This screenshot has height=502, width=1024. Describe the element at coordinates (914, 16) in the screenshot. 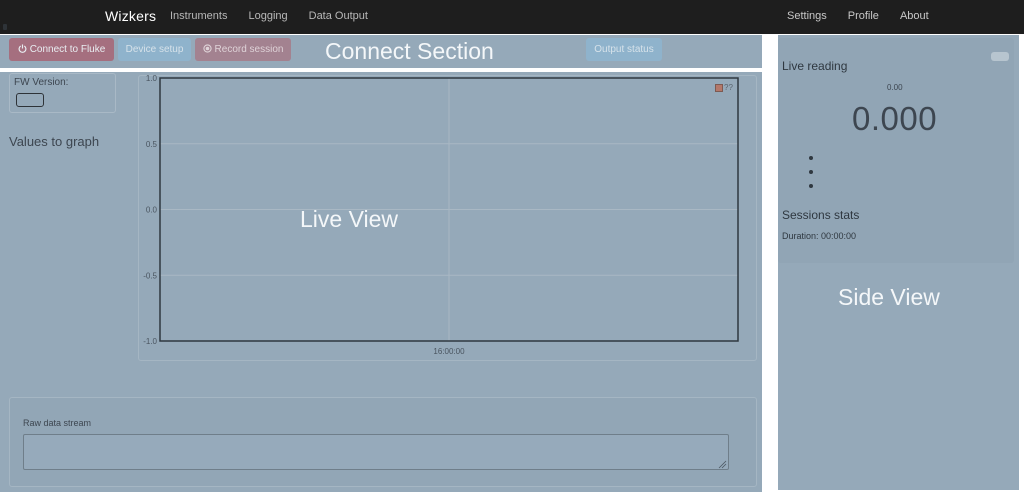

I see `nav-link-about: About` at that location.